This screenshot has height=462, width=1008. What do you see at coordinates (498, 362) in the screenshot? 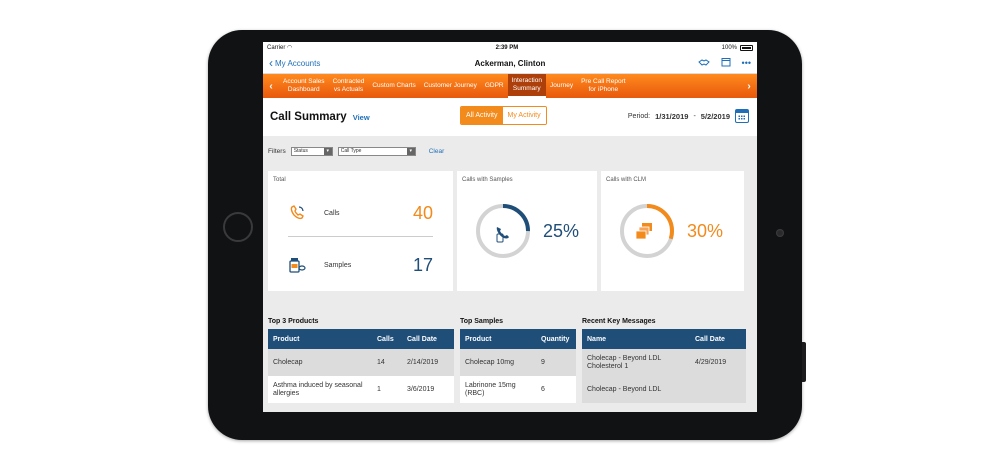
I see `table-cell: Cholecap 10mg` at bounding box center [498, 362].